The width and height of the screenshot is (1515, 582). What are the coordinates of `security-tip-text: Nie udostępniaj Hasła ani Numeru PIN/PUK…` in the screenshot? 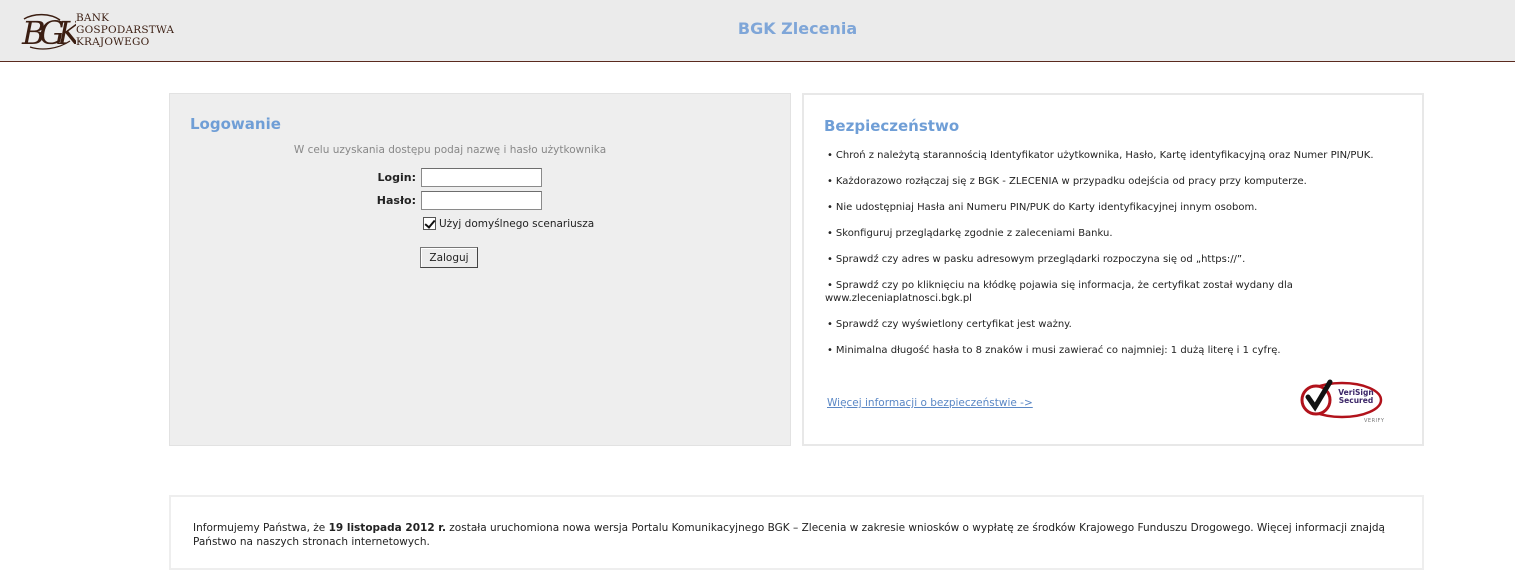 It's located at (1046, 207).